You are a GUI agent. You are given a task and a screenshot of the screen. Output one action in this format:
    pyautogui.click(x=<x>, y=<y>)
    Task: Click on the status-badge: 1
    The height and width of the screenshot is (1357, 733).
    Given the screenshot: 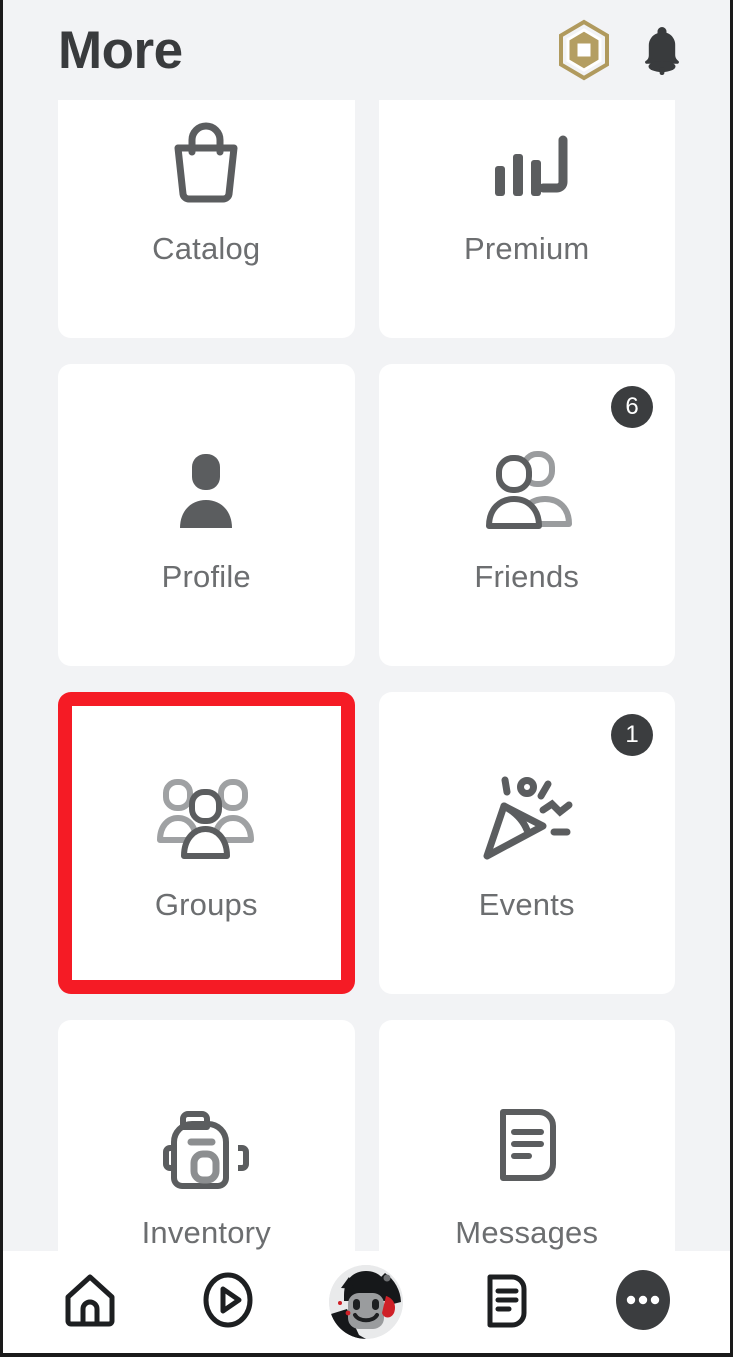 What is the action you would take?
    pyautogui.click(x=632, y=735)
    